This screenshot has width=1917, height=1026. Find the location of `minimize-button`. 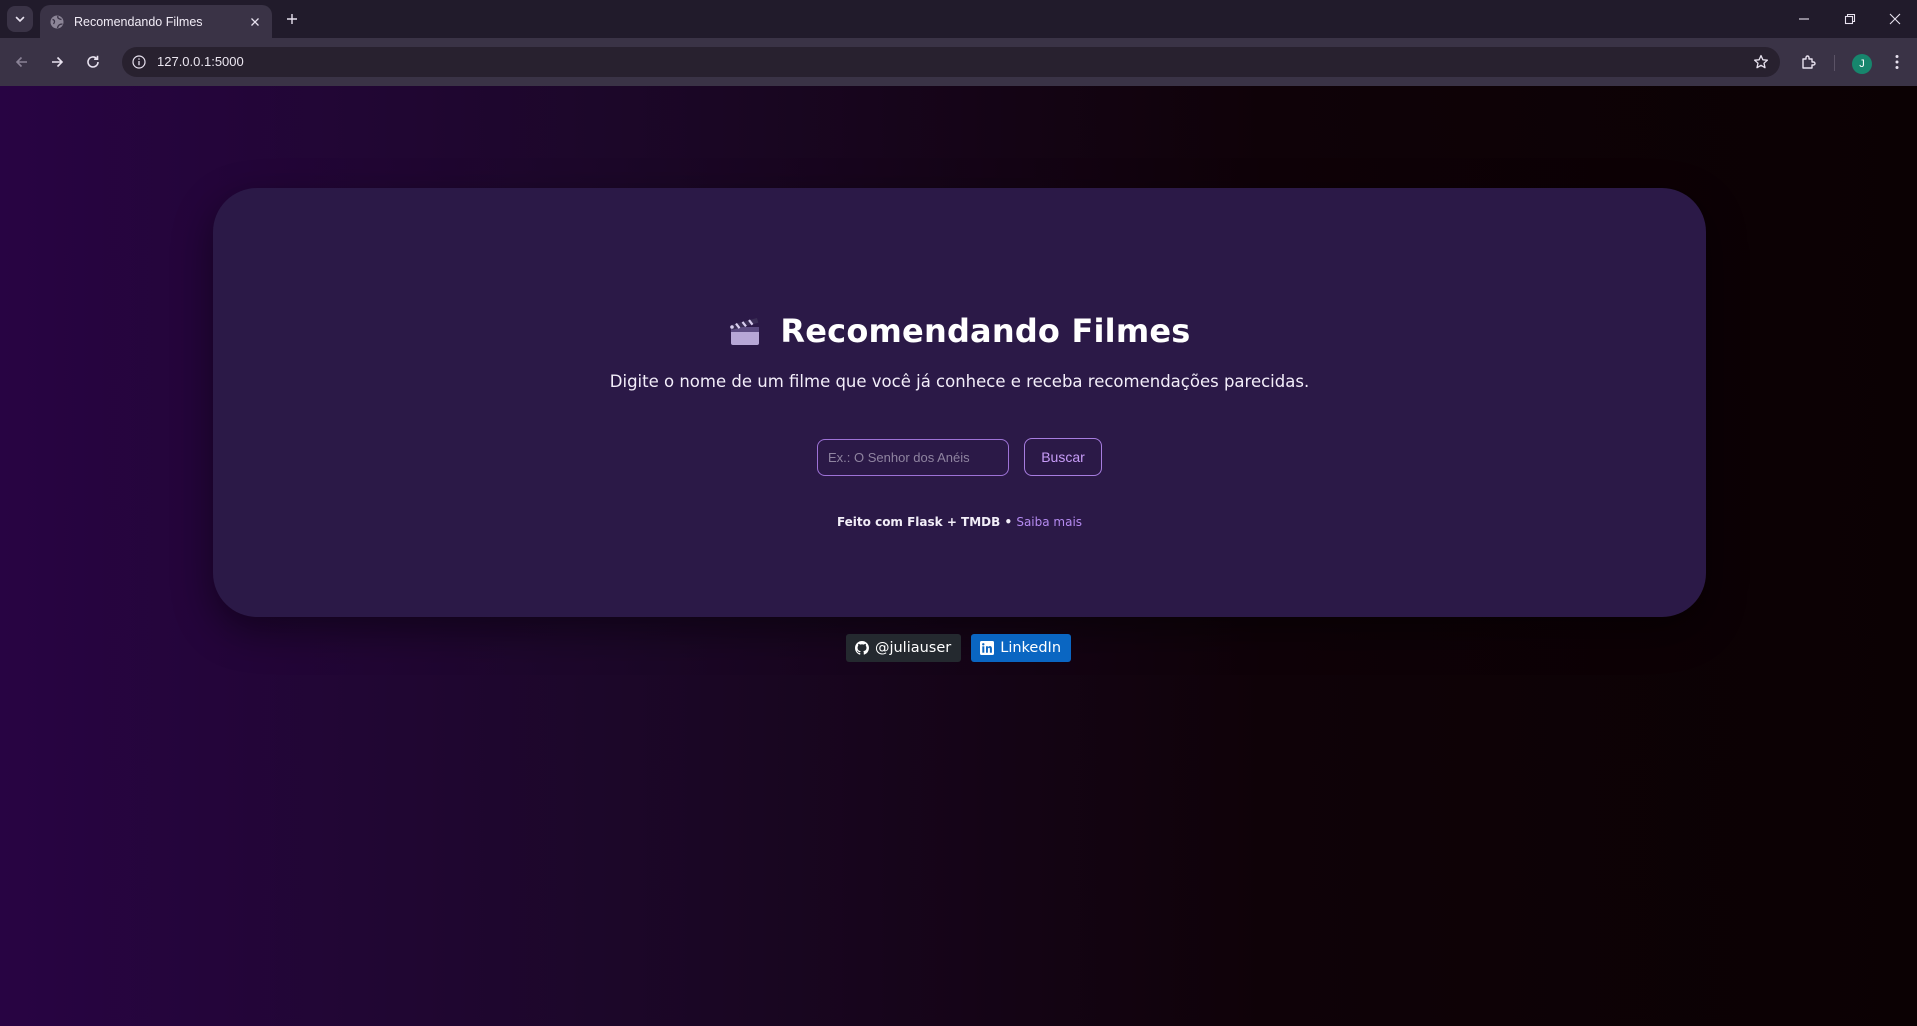

minimize-button is located at coordinates (1804, 19).